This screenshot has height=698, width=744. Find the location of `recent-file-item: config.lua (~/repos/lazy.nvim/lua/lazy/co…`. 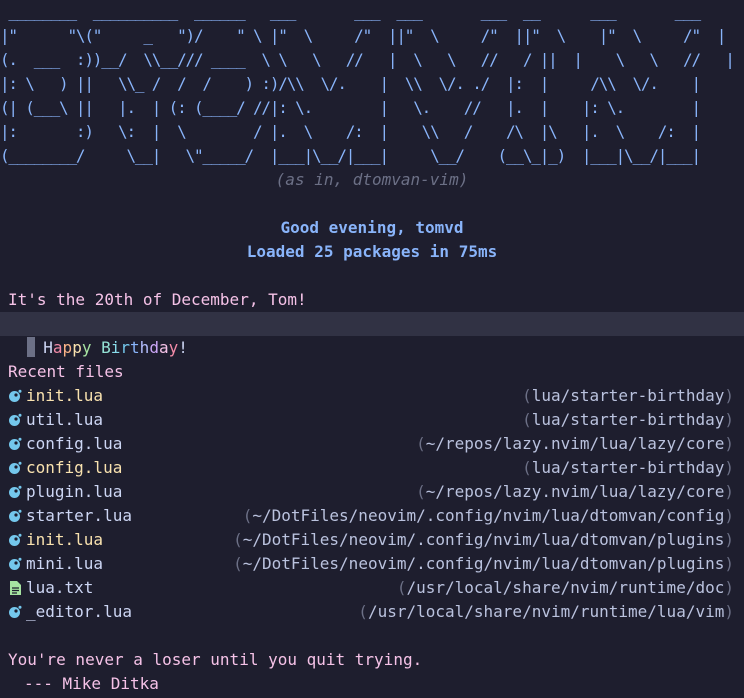

recent-file-item: config.lua (~/repos/lazy.nvim/lua/lazy/co… is located at coordinates (372, 444).